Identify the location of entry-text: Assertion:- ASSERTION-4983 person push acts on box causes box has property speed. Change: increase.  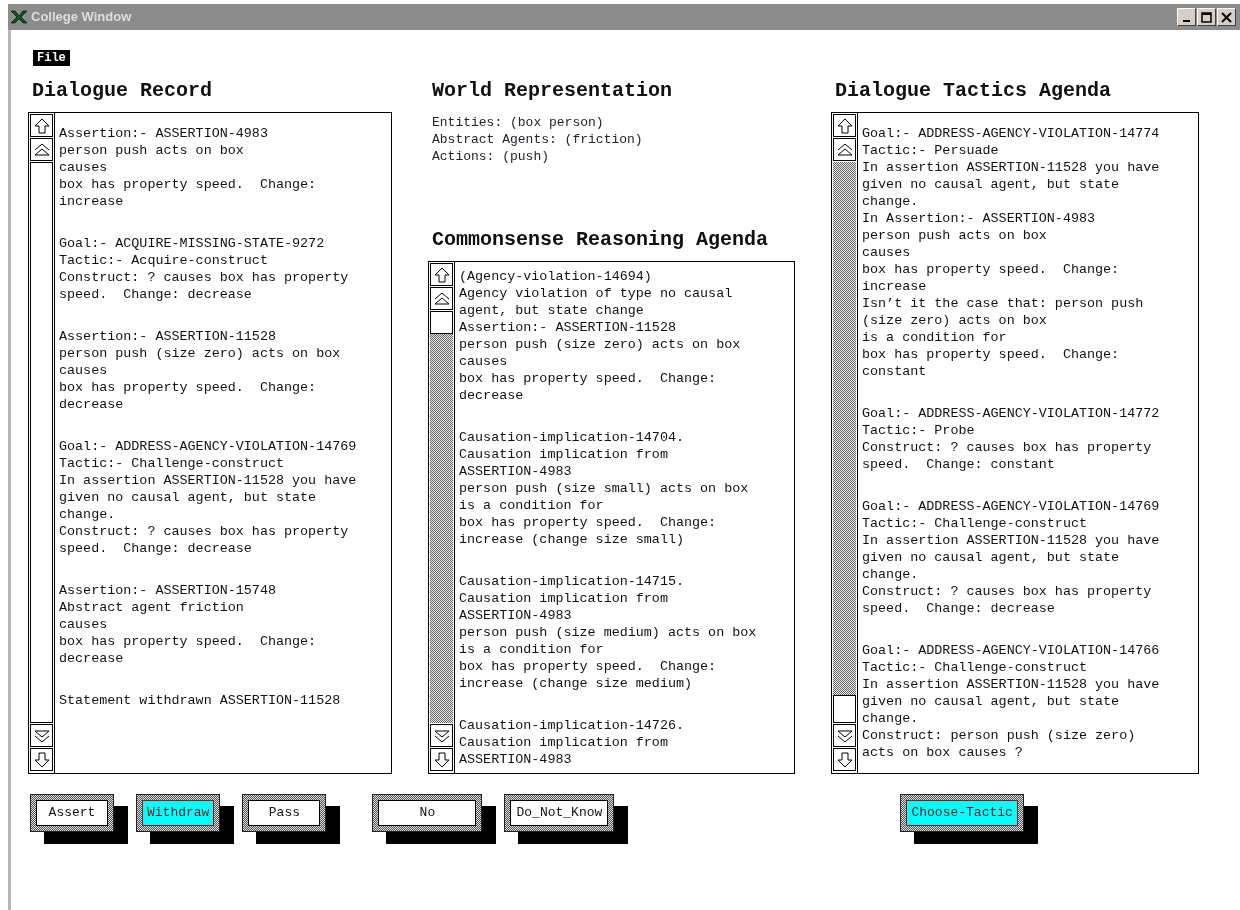
(188, 167).